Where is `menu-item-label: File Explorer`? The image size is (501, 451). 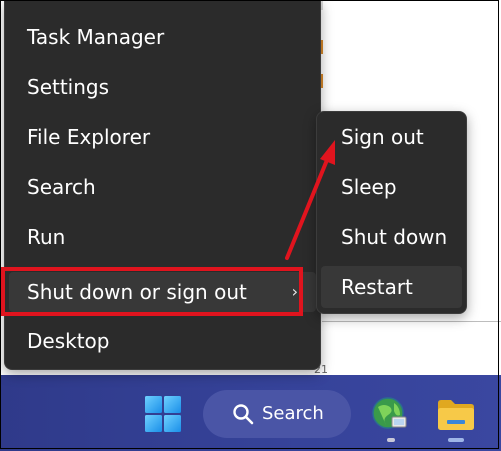 menu-item-label: File Explorer is located at coordinates (89, 137).